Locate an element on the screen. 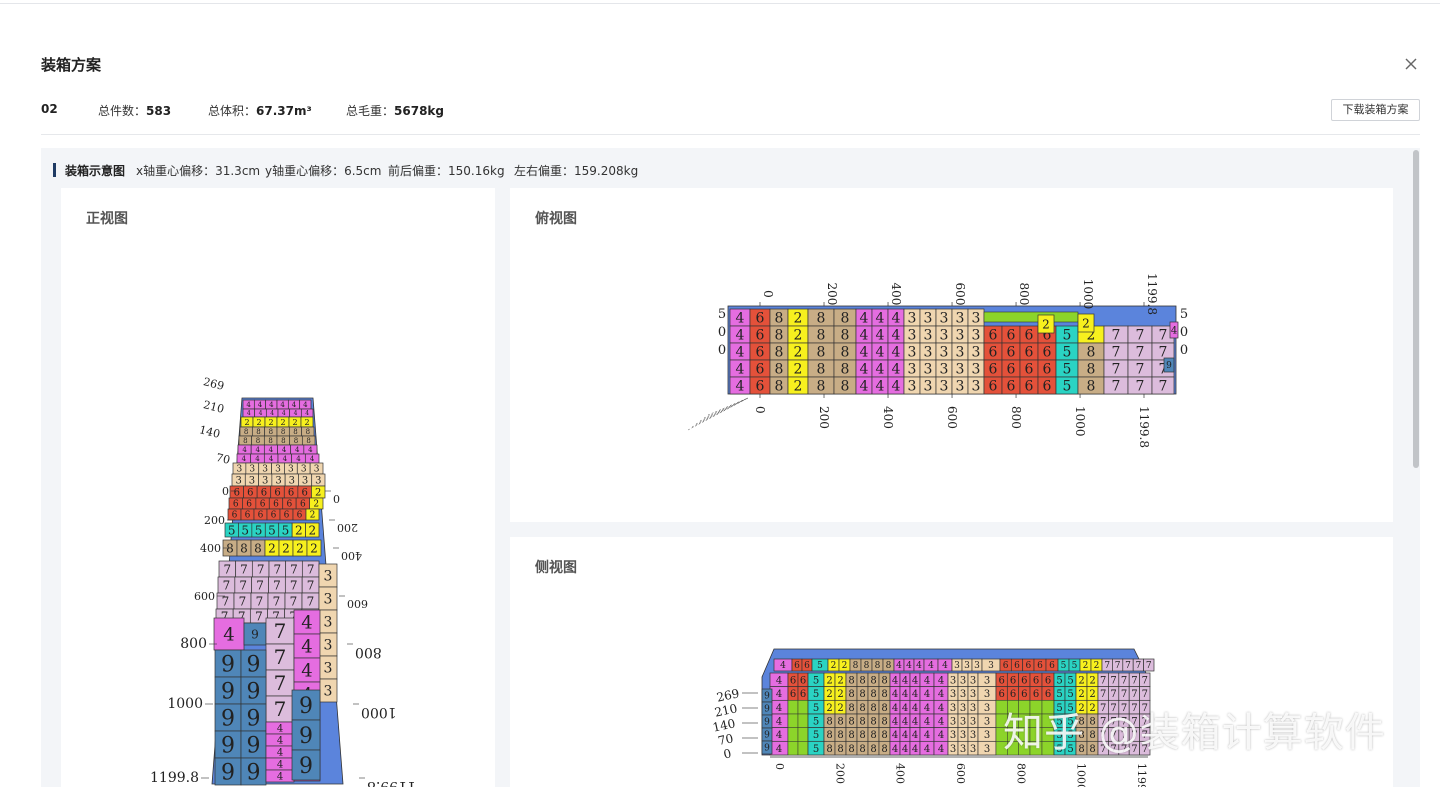 The image size is (1440, 787). axis-tick: 140 is located at coordinates (210, 432).